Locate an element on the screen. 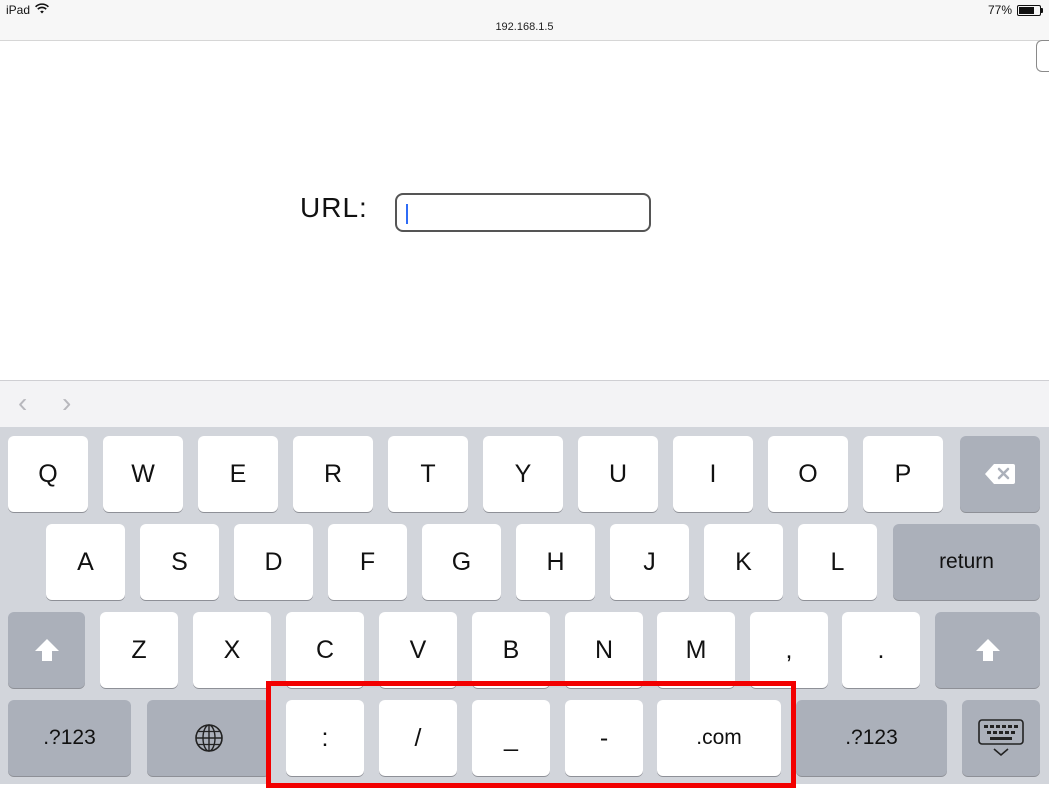 Image resolution: width=1049 pixels, height=788 pixels. dismiss-keyboard-key is located at coordinates (1001, 738).